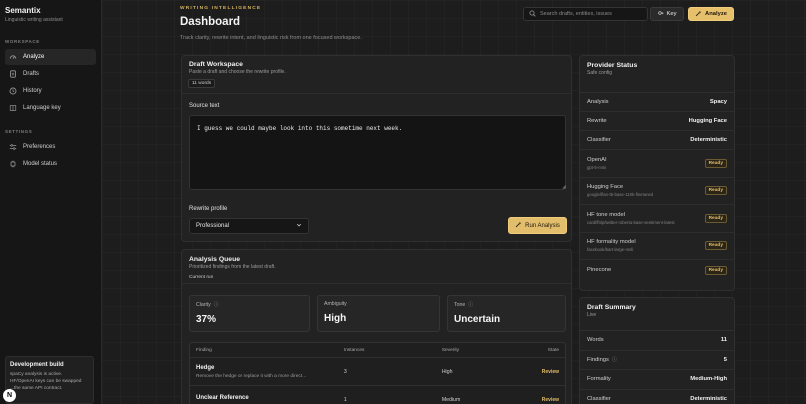 The height and width of the screenshot is (404, 806). What do you see at coordinates (210, 22) in the screenshot?
I see `page-title: Dashboard` at bounding box center [210, 22].